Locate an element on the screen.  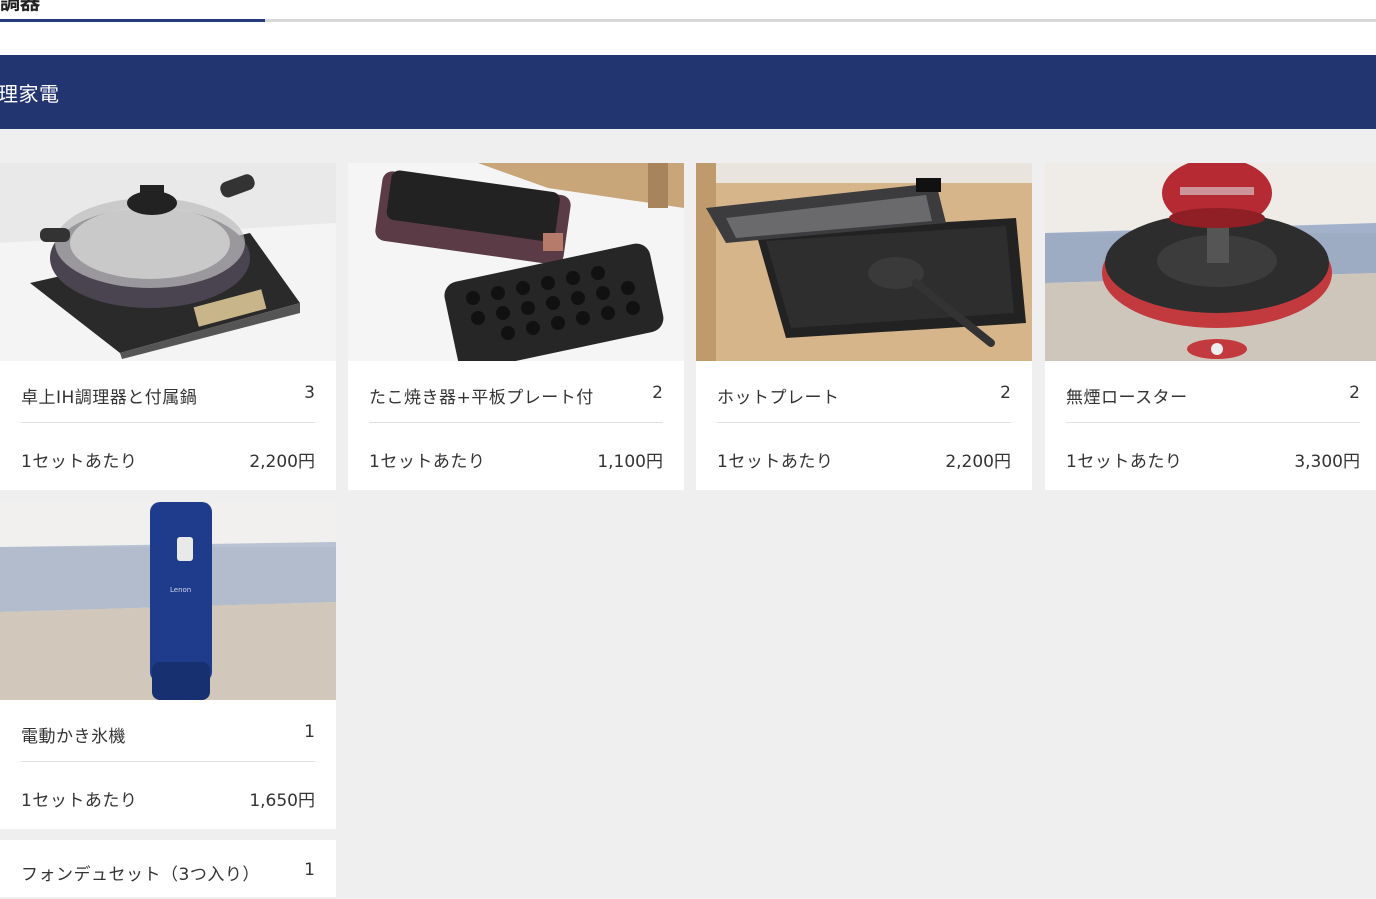
product-card-ih-cooker: 卓上IH調理器と付属鍋 3 1セットあたり 2,200円 is located at coordinates (168, 326).